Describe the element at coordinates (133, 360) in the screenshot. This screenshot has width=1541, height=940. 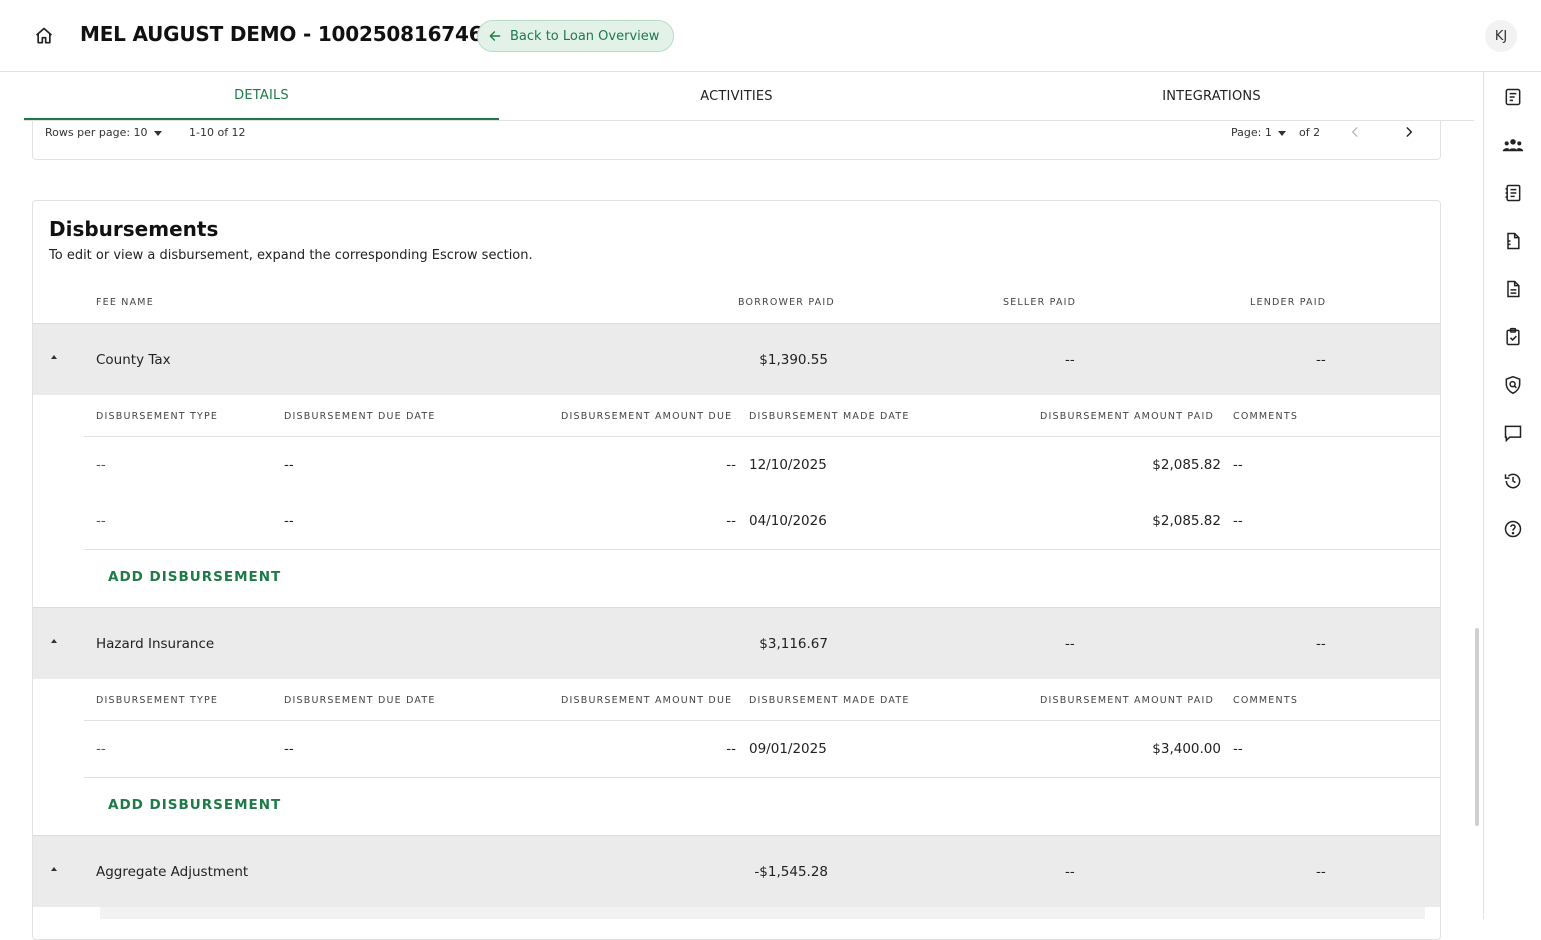
I see `fee-name: County Tax` at that location.